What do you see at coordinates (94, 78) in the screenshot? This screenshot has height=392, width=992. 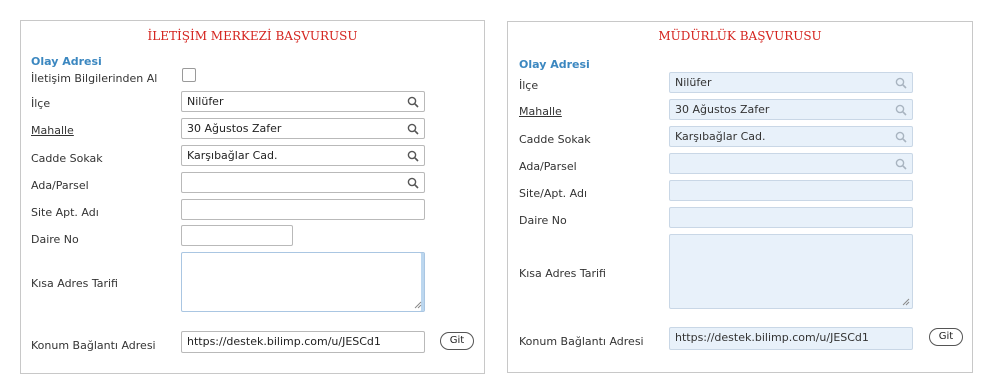 I see `contact-info-label: İletişim Bilgilerinden Al` at bounding box center [94, 78].